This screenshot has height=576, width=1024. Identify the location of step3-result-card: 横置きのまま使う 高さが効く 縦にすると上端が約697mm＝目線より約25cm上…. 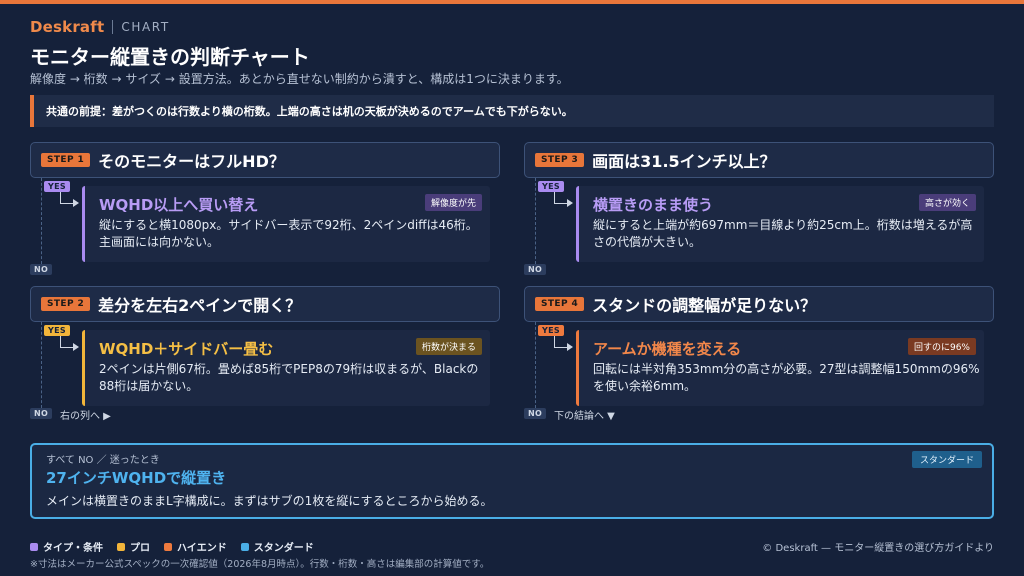
(780, 224).